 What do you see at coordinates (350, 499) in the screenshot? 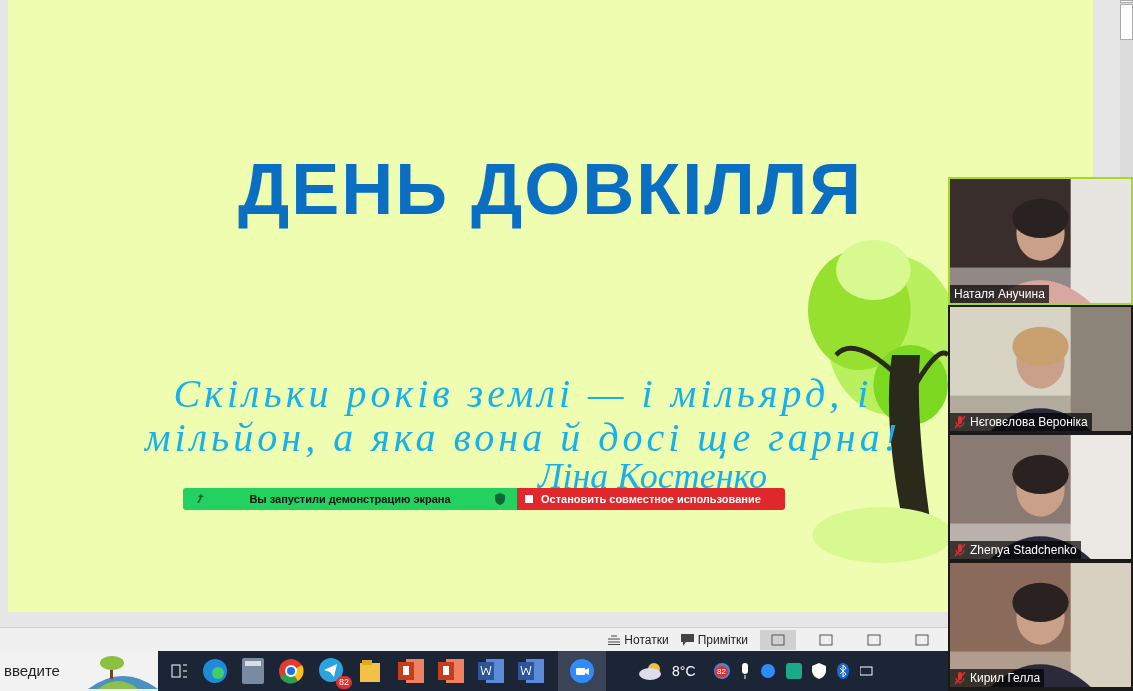
I see `share-status-text: Вы запустили демонстрацию экрана` at bounding box center [350, 499].